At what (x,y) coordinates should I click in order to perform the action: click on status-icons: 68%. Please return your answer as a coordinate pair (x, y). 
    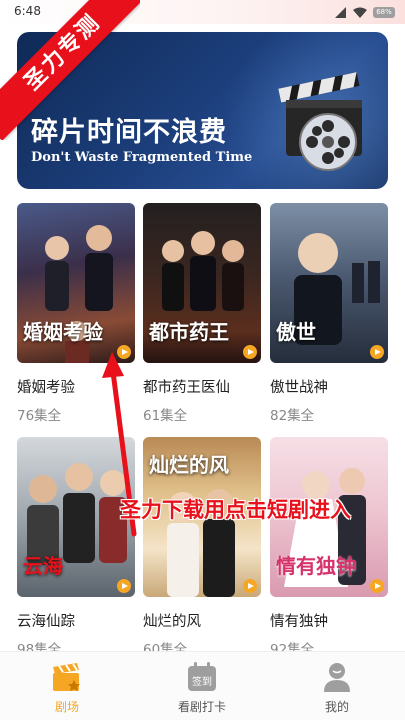
    Looking at the image, I should click on (365, 12).